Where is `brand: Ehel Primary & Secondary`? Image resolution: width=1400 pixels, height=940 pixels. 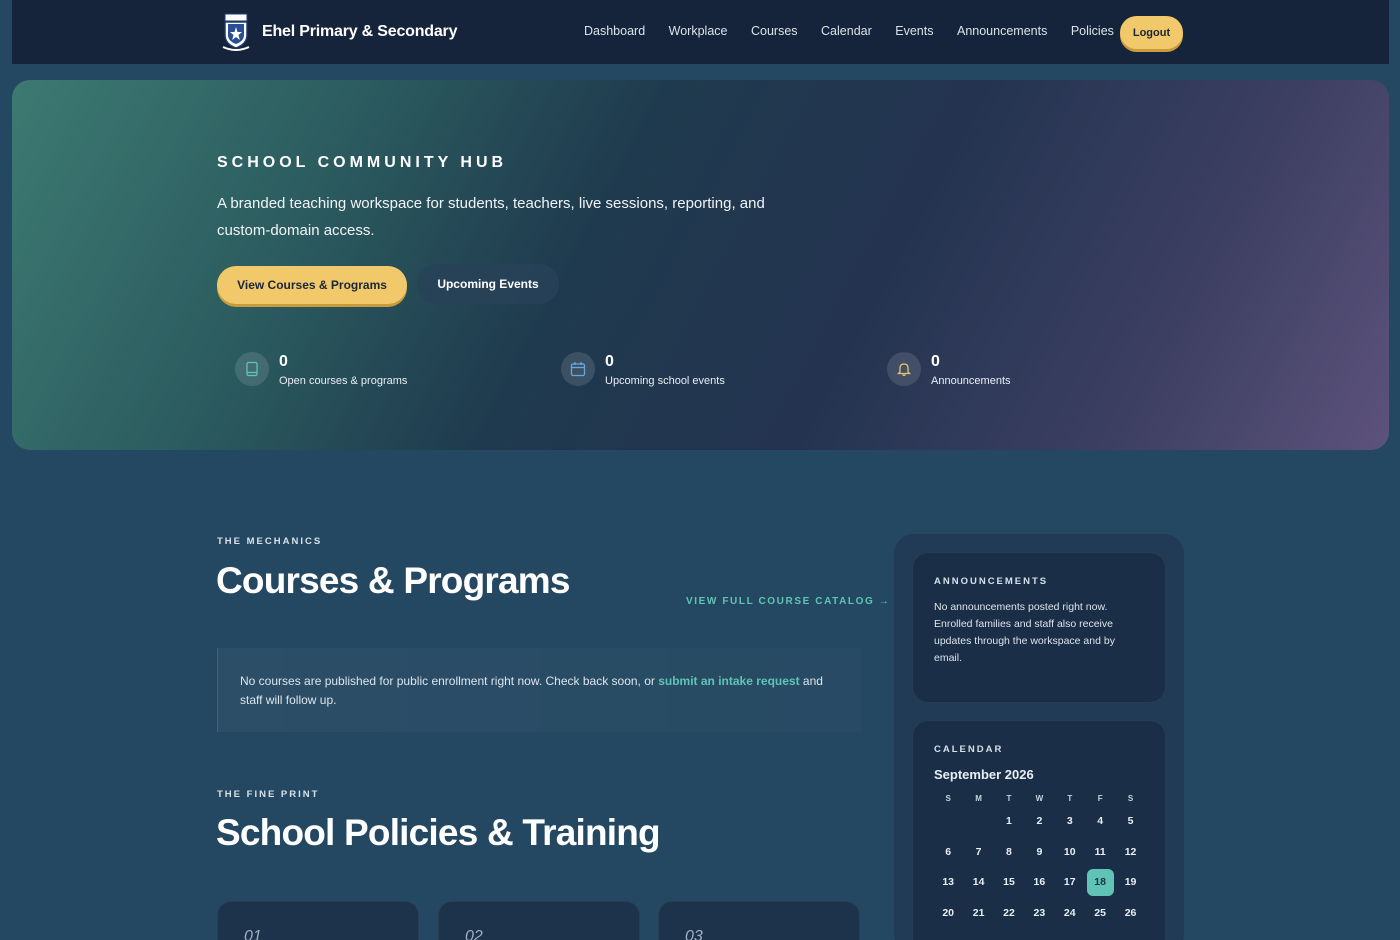
brand: Ehel Primary & Secondary is located at coordinates (339, 32).